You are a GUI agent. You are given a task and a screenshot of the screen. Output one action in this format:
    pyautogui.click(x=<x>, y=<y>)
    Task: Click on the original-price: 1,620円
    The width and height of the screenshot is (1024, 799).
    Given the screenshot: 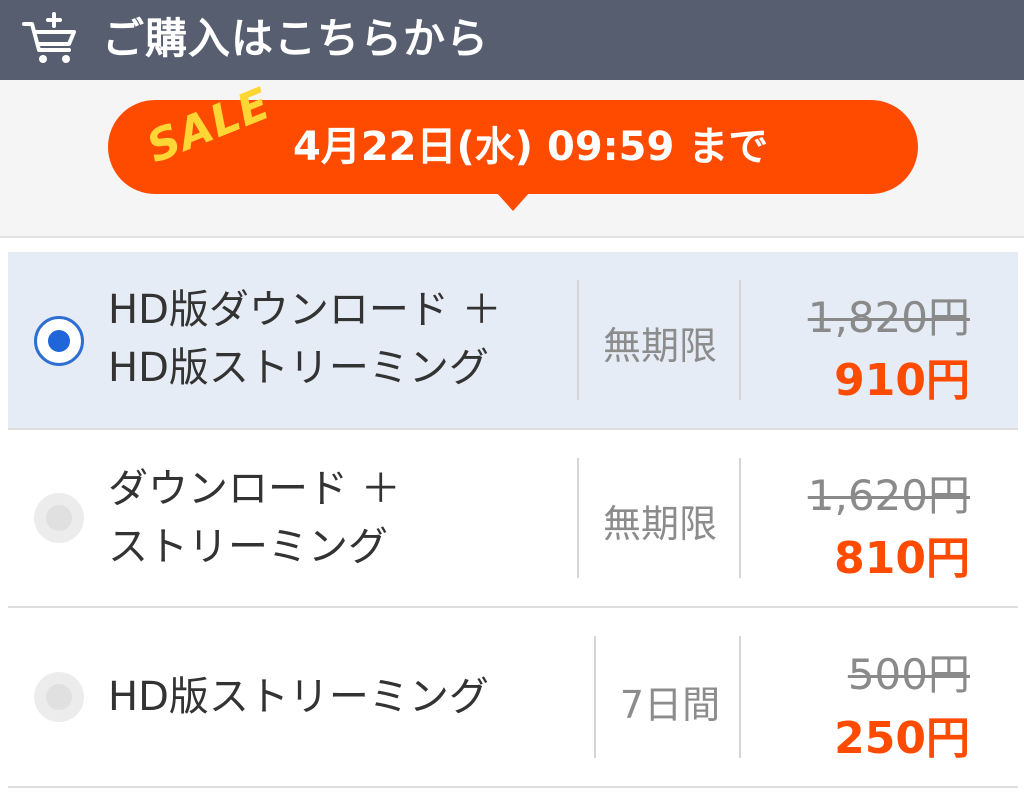 What is the action you would take?
    pyautogui.click(x=888, y=495)
    